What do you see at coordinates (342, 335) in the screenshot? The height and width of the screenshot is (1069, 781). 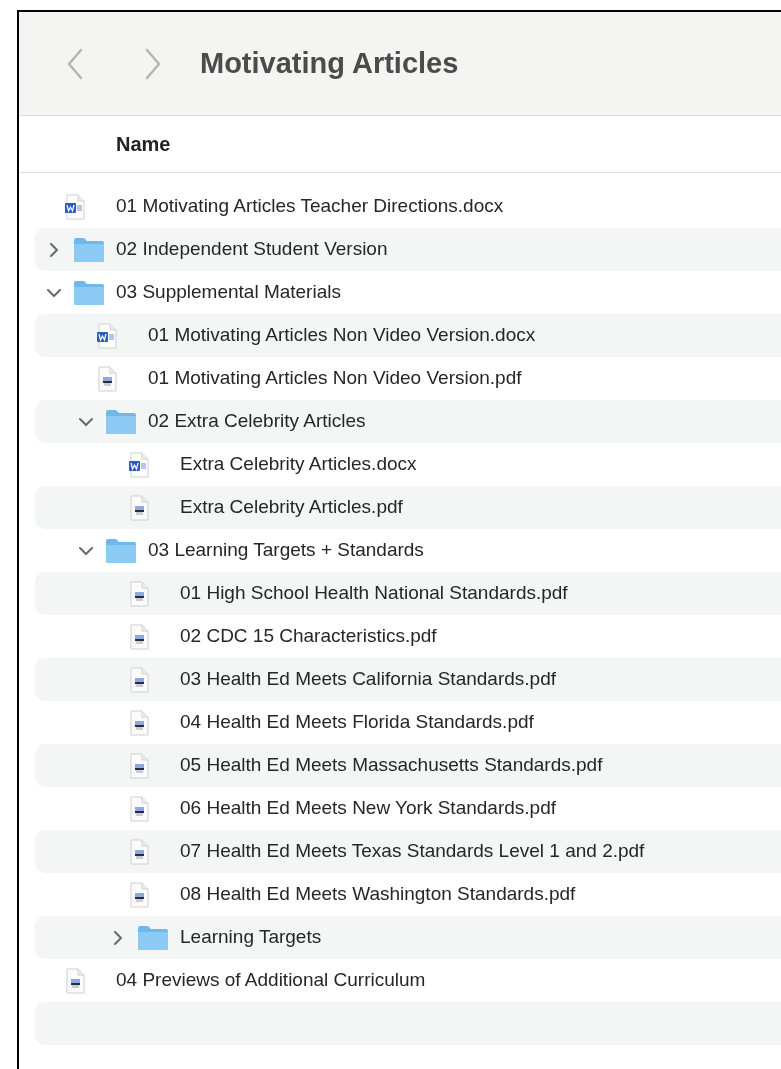 I see `file-name: 01 Motivating Articles Non Video Version.docx` at bounding box center [342, 335].